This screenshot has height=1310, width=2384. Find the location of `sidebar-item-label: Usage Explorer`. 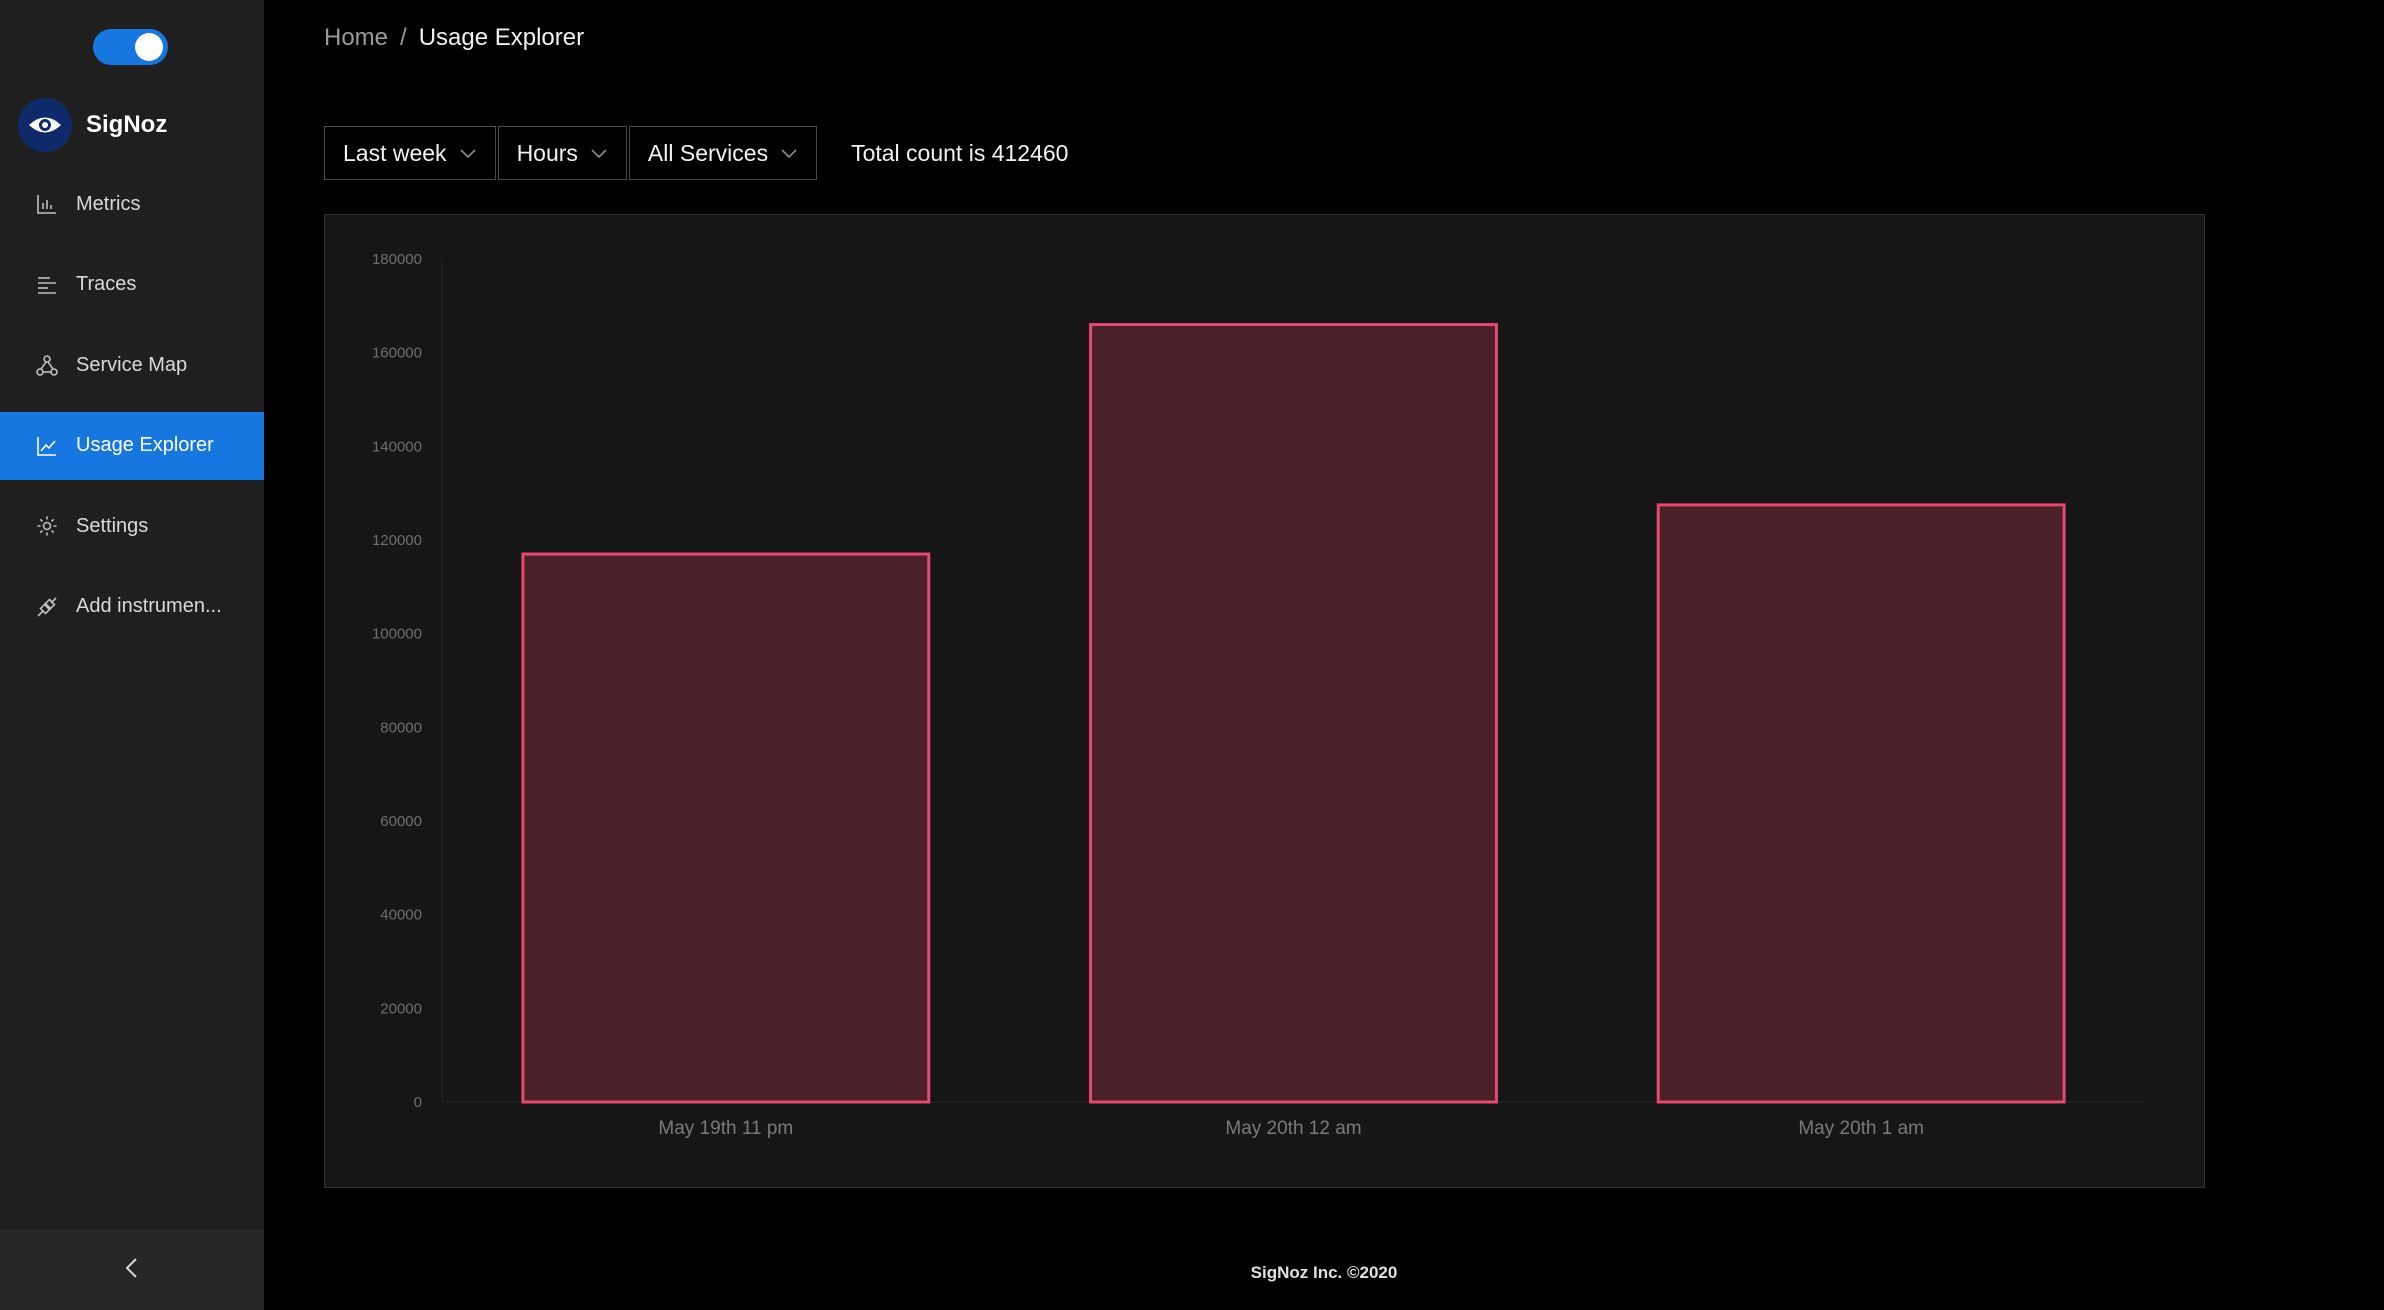

sidebar-item-label: Usage Explorer is located at coordinates (145, 445).